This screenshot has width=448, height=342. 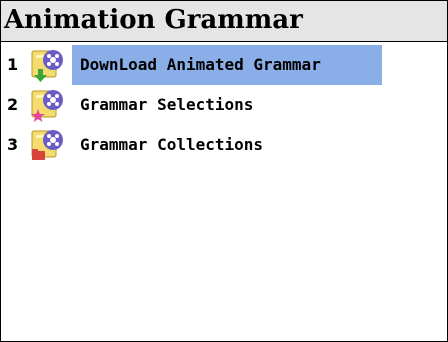 What do you see at coordinates (47, 106) in the screenshot?
I see `film-star-icon` at bounding box center [47, 106].